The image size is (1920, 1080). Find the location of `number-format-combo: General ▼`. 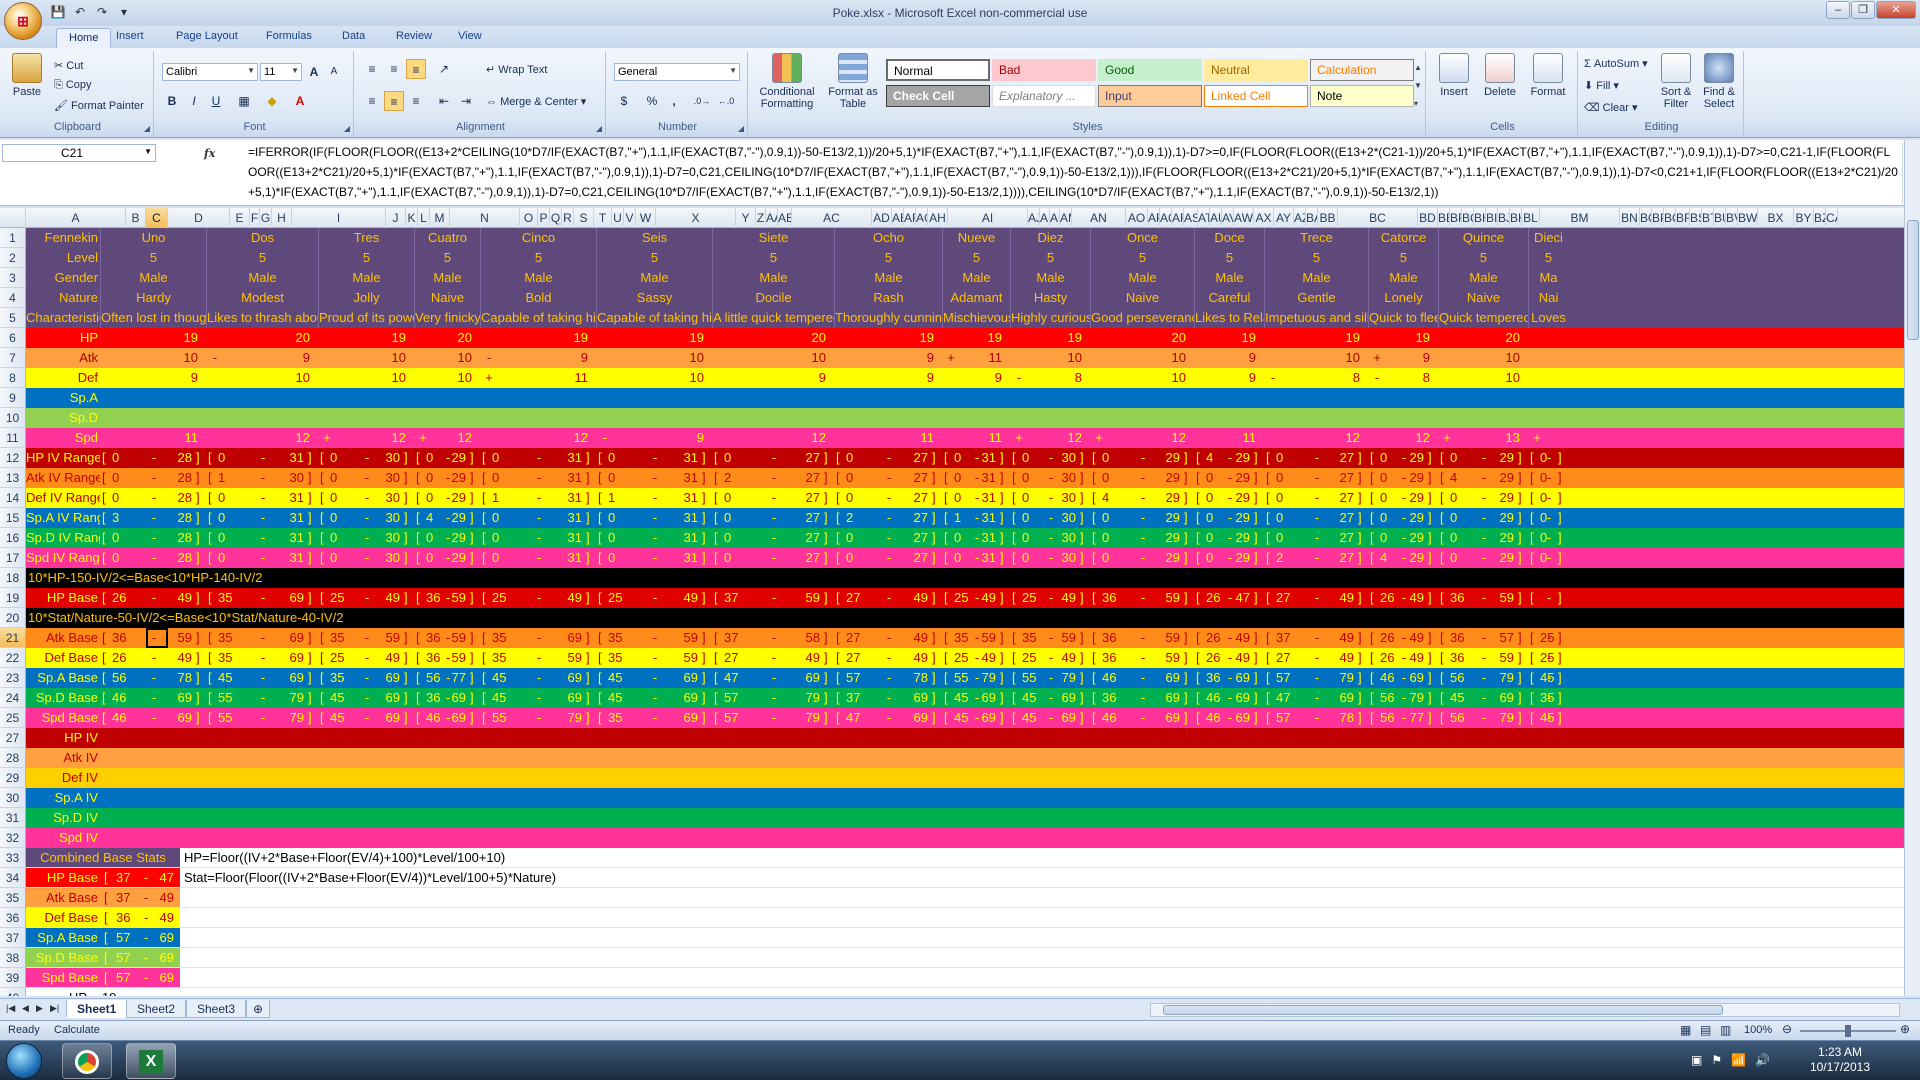

number-format-combo: General ▼ is located at coordinates (677, 72).